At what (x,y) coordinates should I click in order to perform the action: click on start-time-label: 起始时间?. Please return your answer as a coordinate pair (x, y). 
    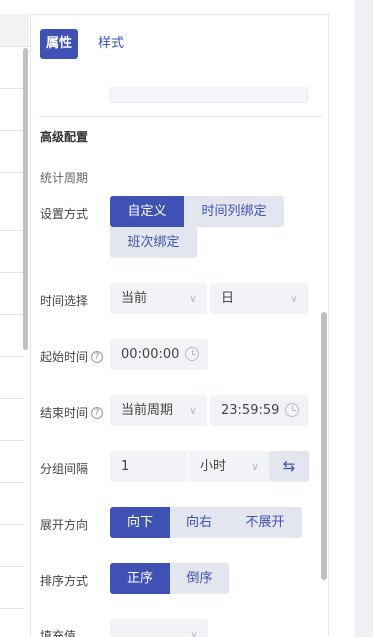
    Looking at the image, I should click on (72, 356).